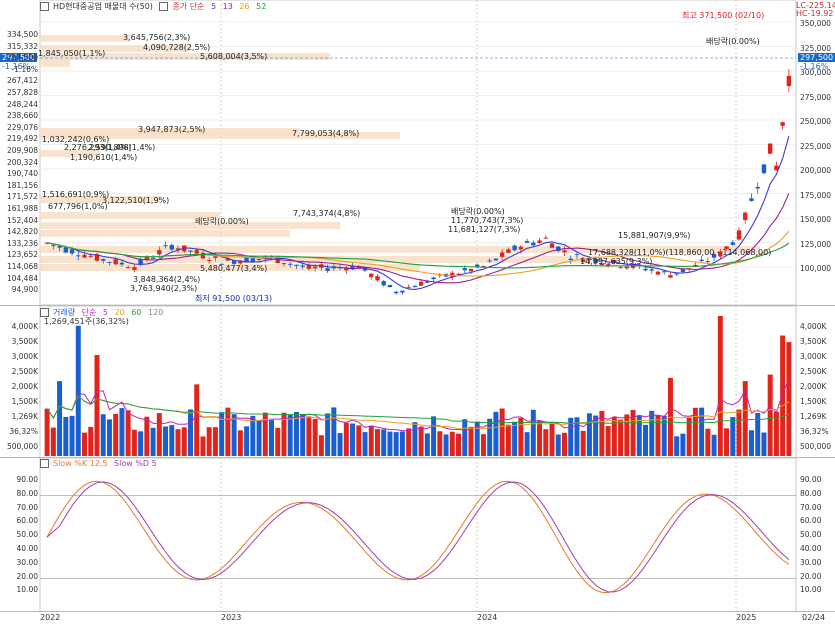 This screenshot has width=835, height=624. What do you see at coordinates (816, 146) in the screenshot?
I see `price-right-tick: 225,000` at bounding box center [816, 146].